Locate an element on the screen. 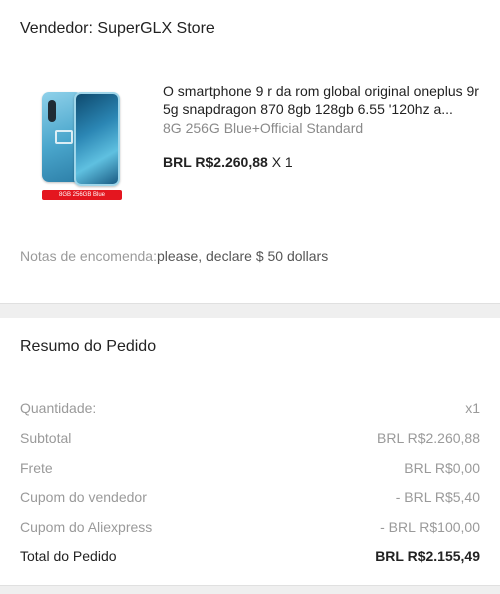  summary-label: Quantidade: is located at coordinates (58, 408).